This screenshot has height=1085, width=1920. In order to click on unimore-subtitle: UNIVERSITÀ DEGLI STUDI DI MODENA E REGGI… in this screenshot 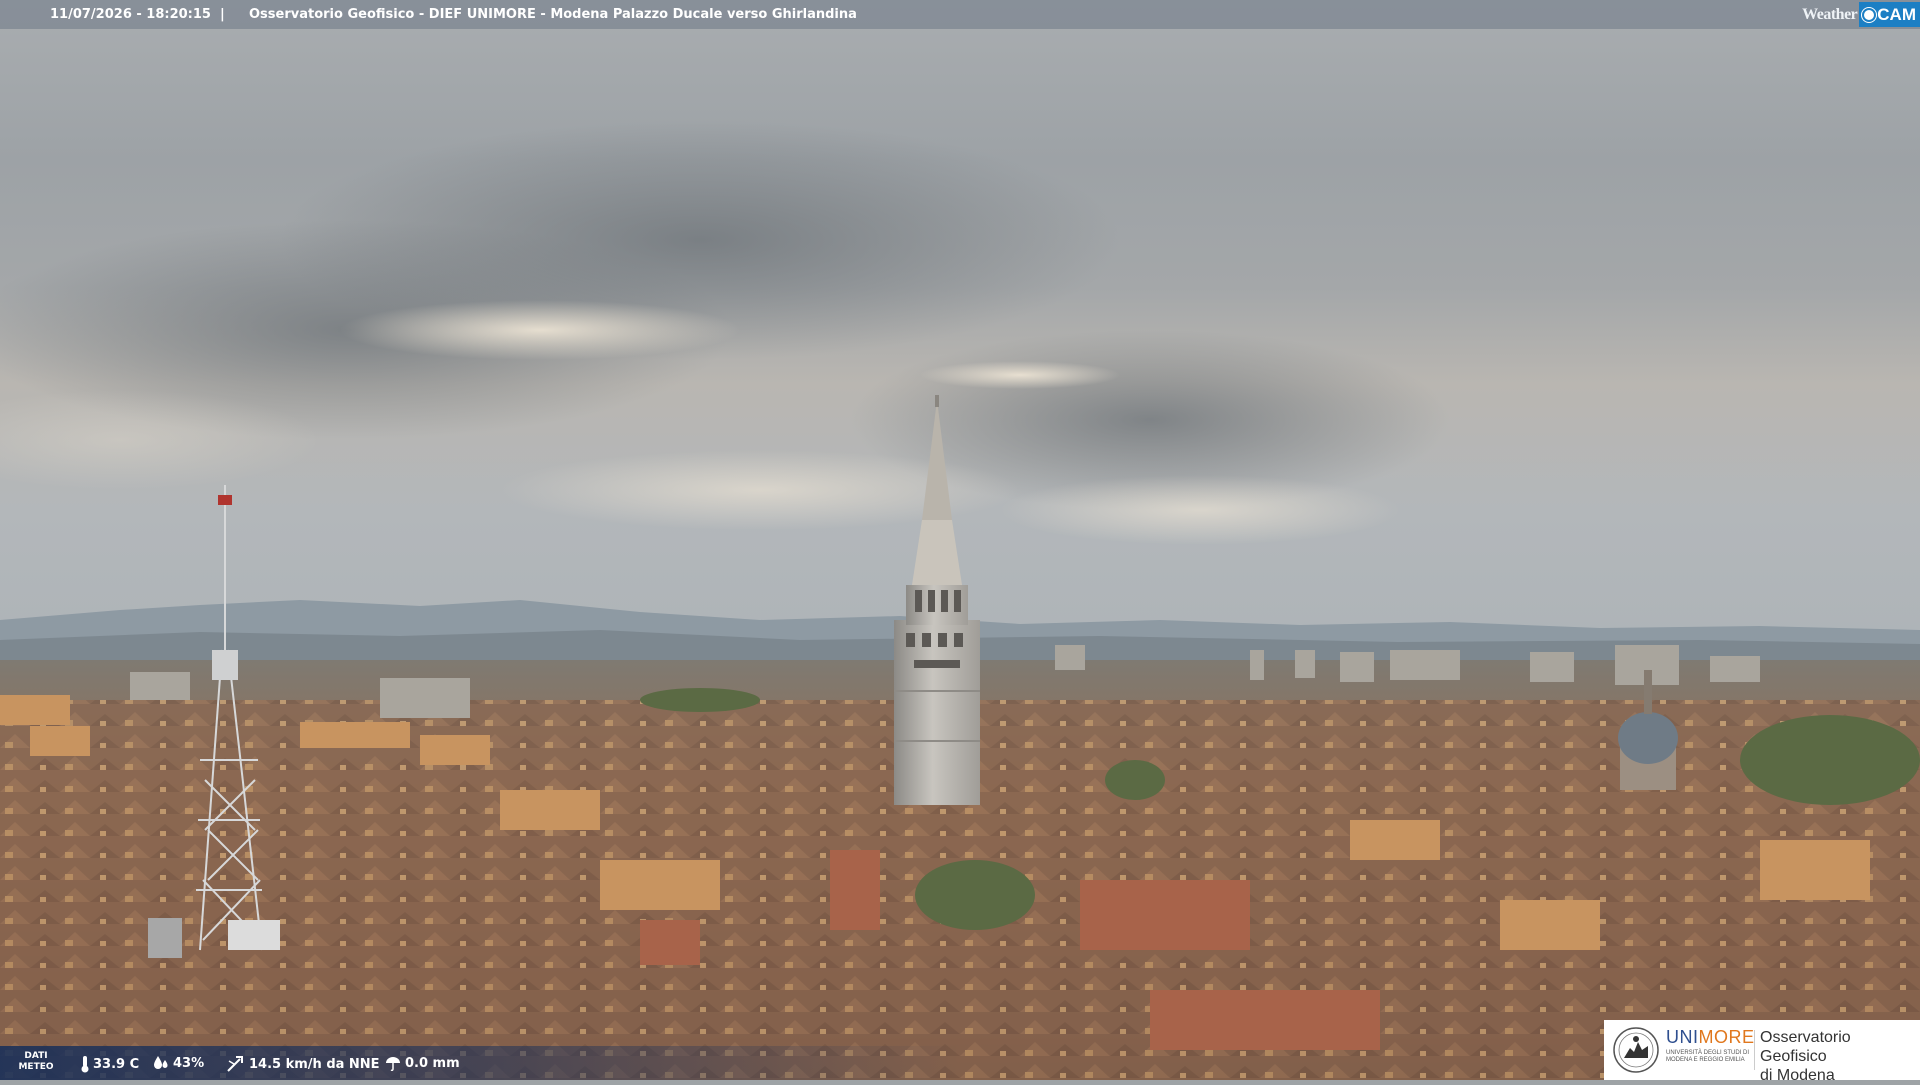, I will do `click(1708, 1056)`.